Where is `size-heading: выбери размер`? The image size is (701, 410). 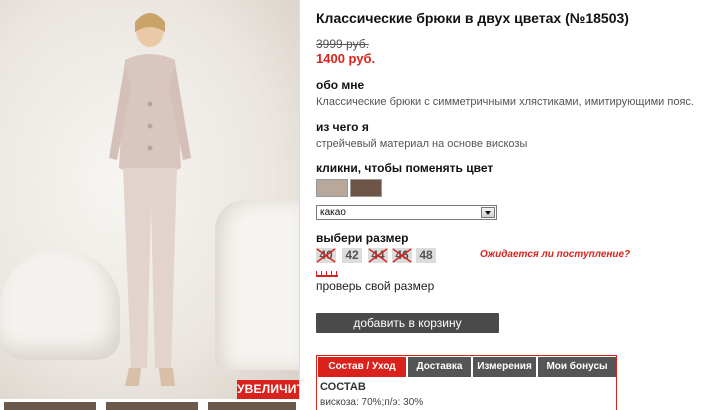
size-heading: выбери размер is located at coordinates (362, 238).